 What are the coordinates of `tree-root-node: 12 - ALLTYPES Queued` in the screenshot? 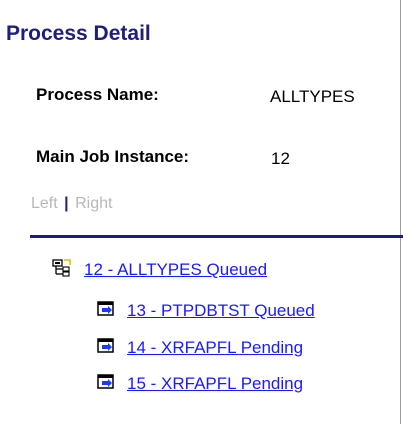 It's located at (159, 270).